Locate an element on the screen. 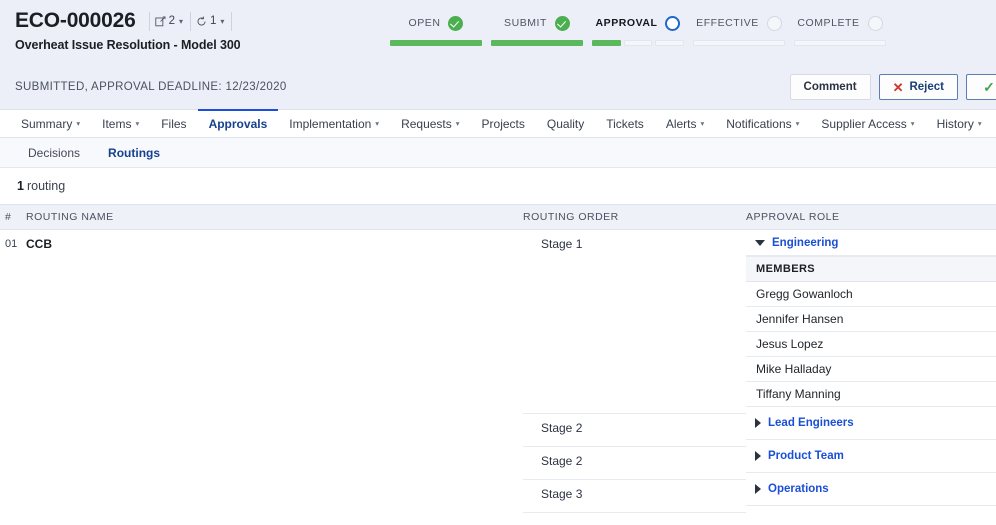 This screenshot has width=996, height=525. routing-order-column: Stage 1 Stage 2 Stage 2 Stage 3 is located at coordinates (634, 371).